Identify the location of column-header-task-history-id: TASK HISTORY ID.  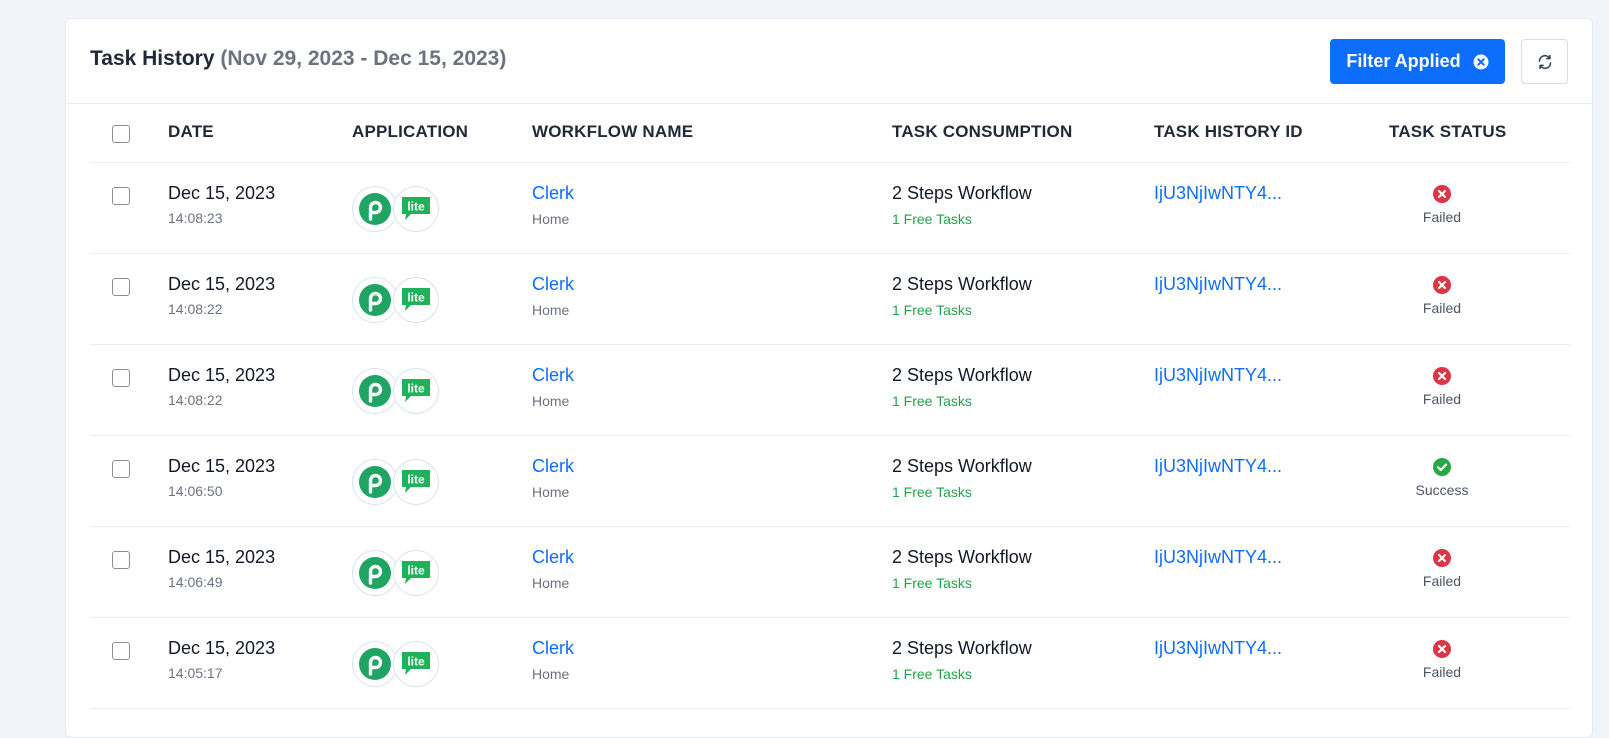
(1228, 132).